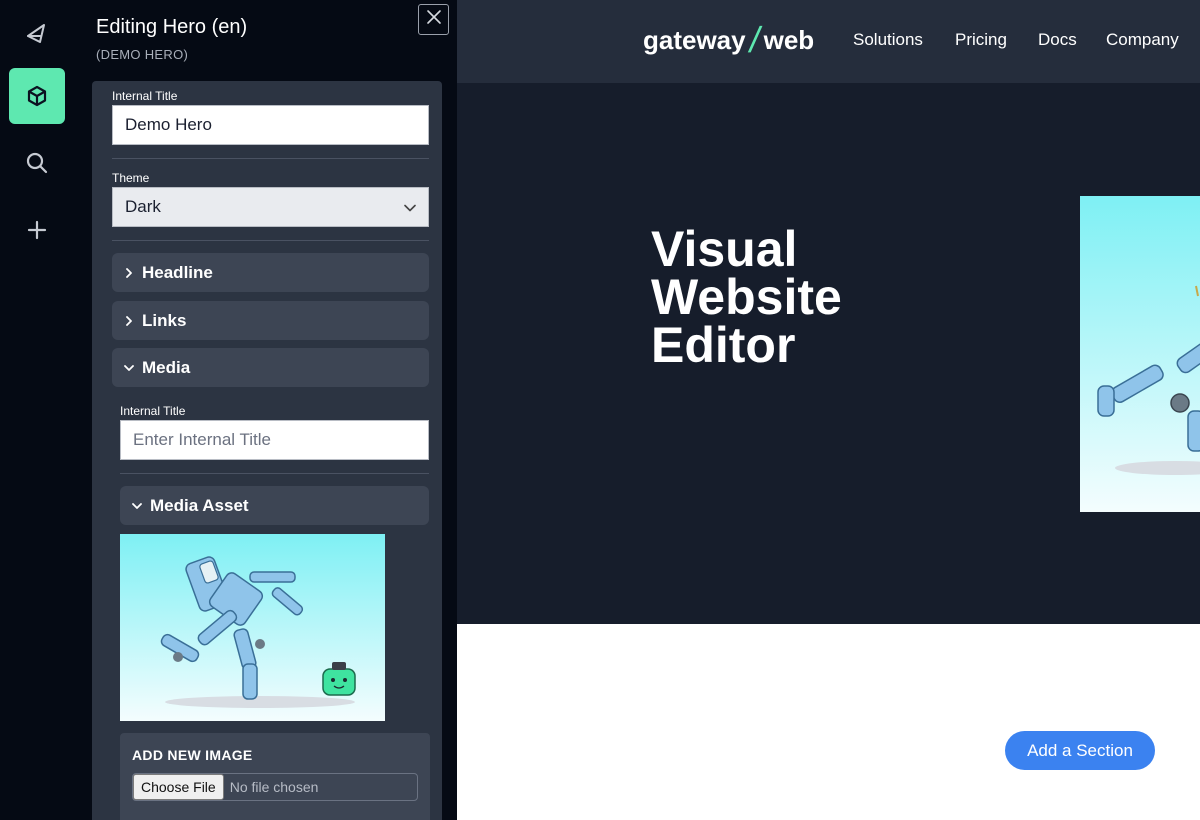 The image size is (1200, 820). What do you see at coordinates (270, 207) in the screenshot?
I see `theme-select: Dark` at bounding box center [270, 207].